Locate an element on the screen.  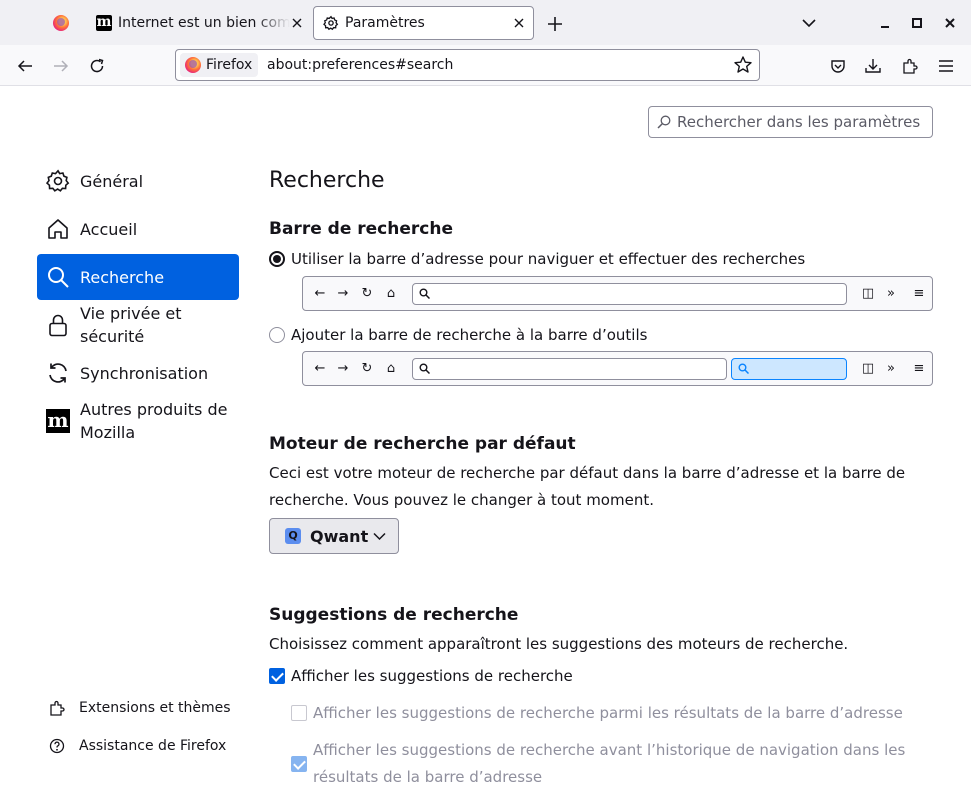
back-button is located at coordinates (25, 66).